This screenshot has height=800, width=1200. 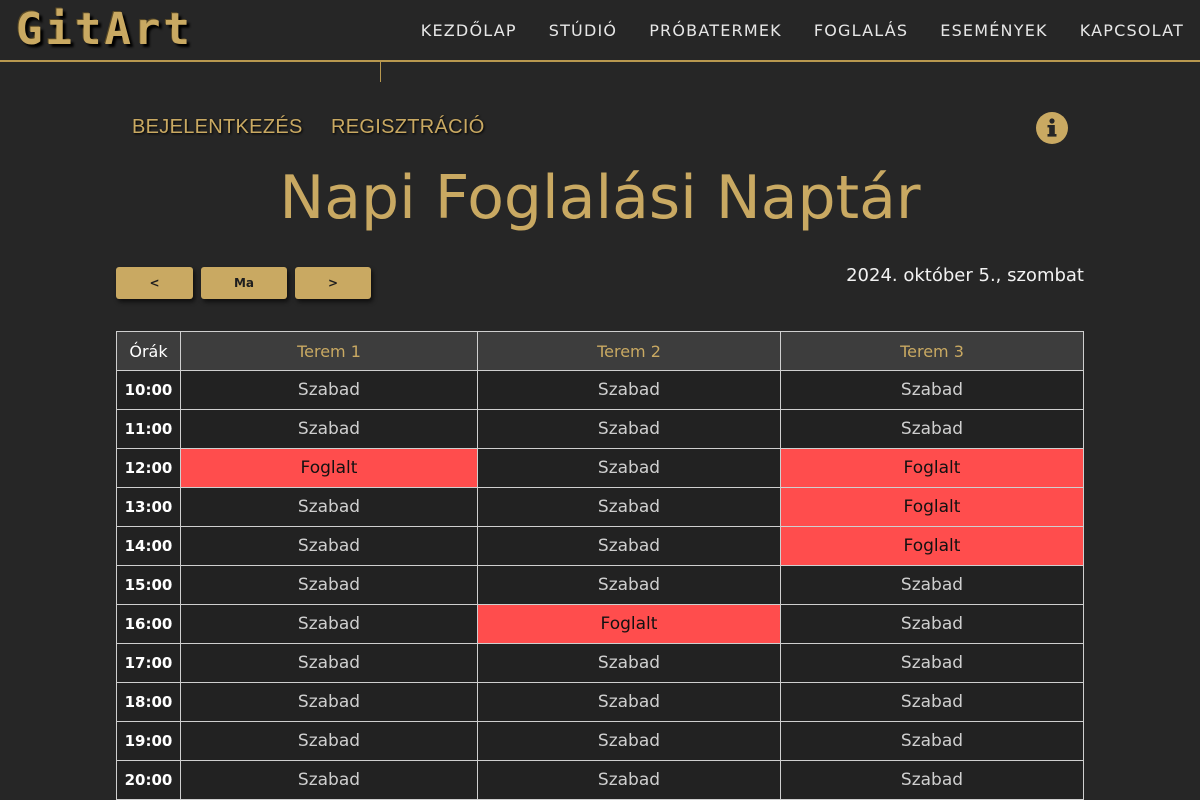 I want to click on room-header-3: Terem 3, so click(x=932, y=351).